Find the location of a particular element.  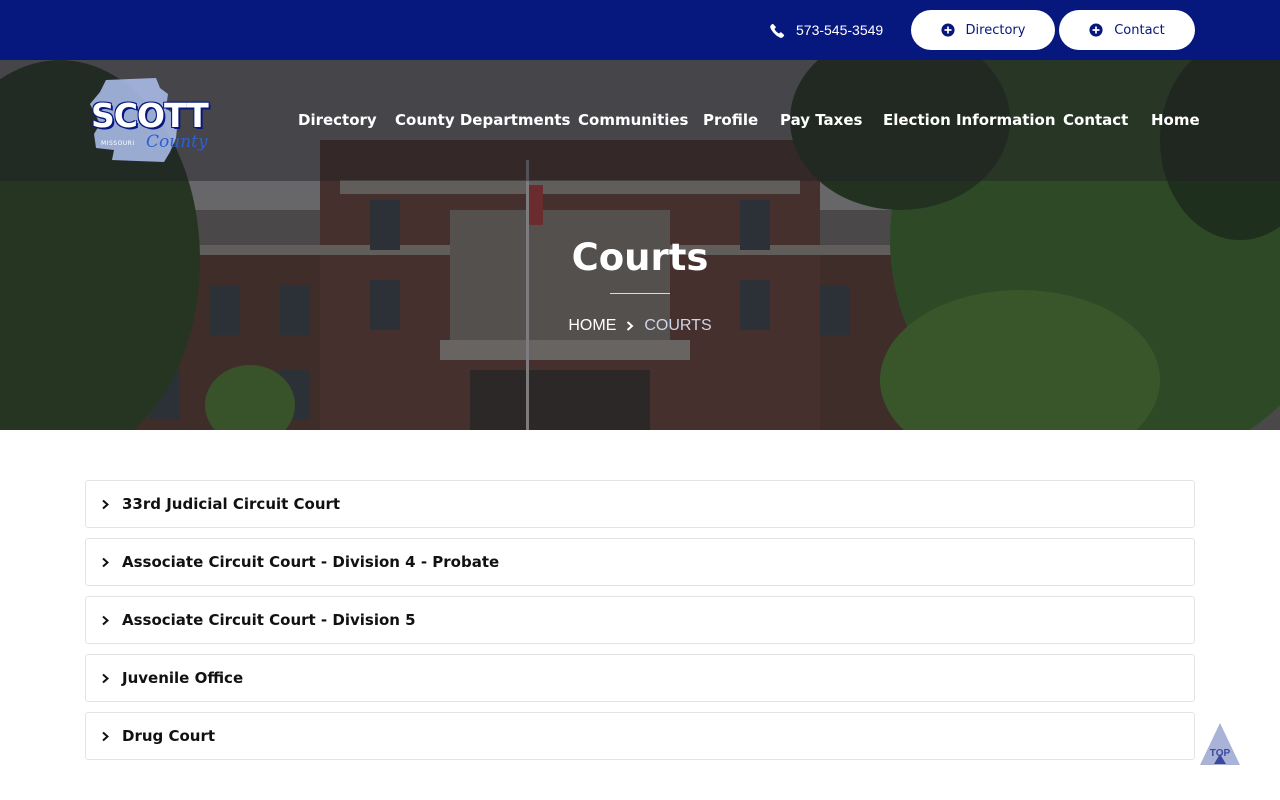

contact-button: Contact is located at coordinates (1127, 30).